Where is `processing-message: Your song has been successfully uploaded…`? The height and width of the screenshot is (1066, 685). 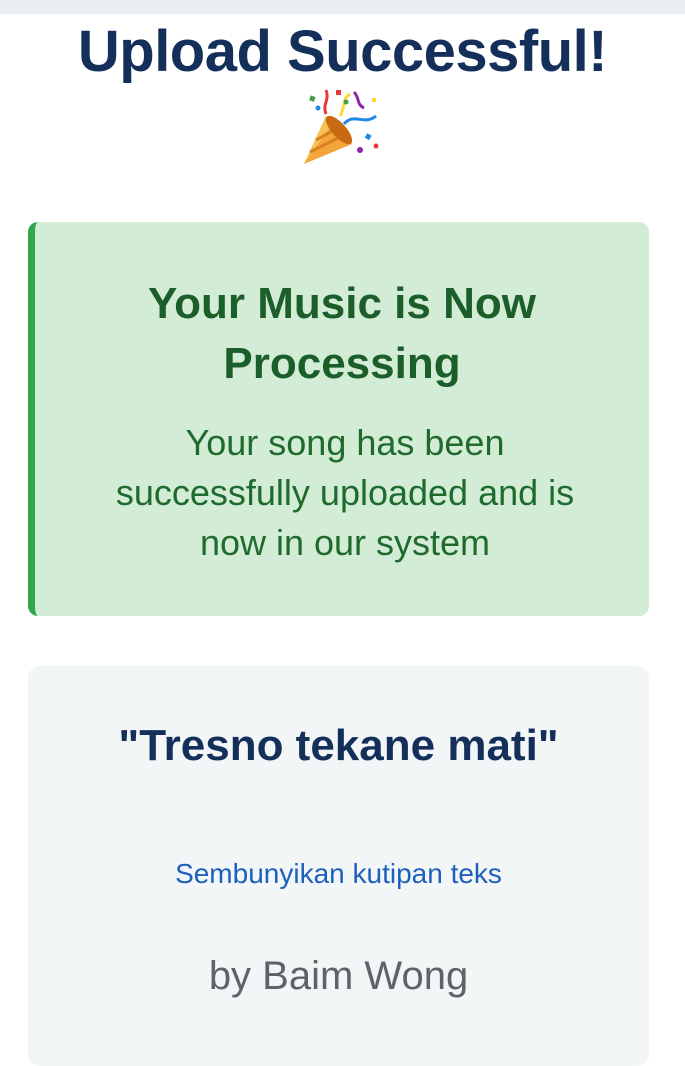
processing-message: Your song has been successfully uploaded… is located at coordinates (345, 492).